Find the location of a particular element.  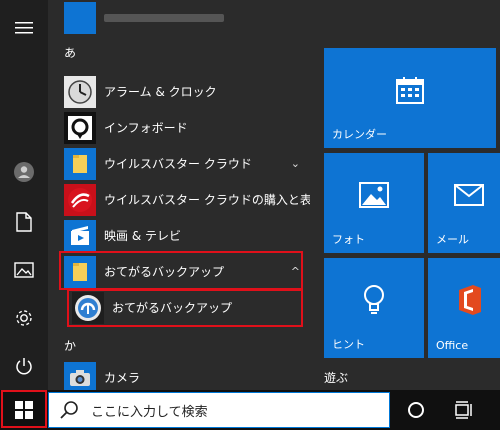

tile-calendar: カレンダー is located at coordinates (410, 98).